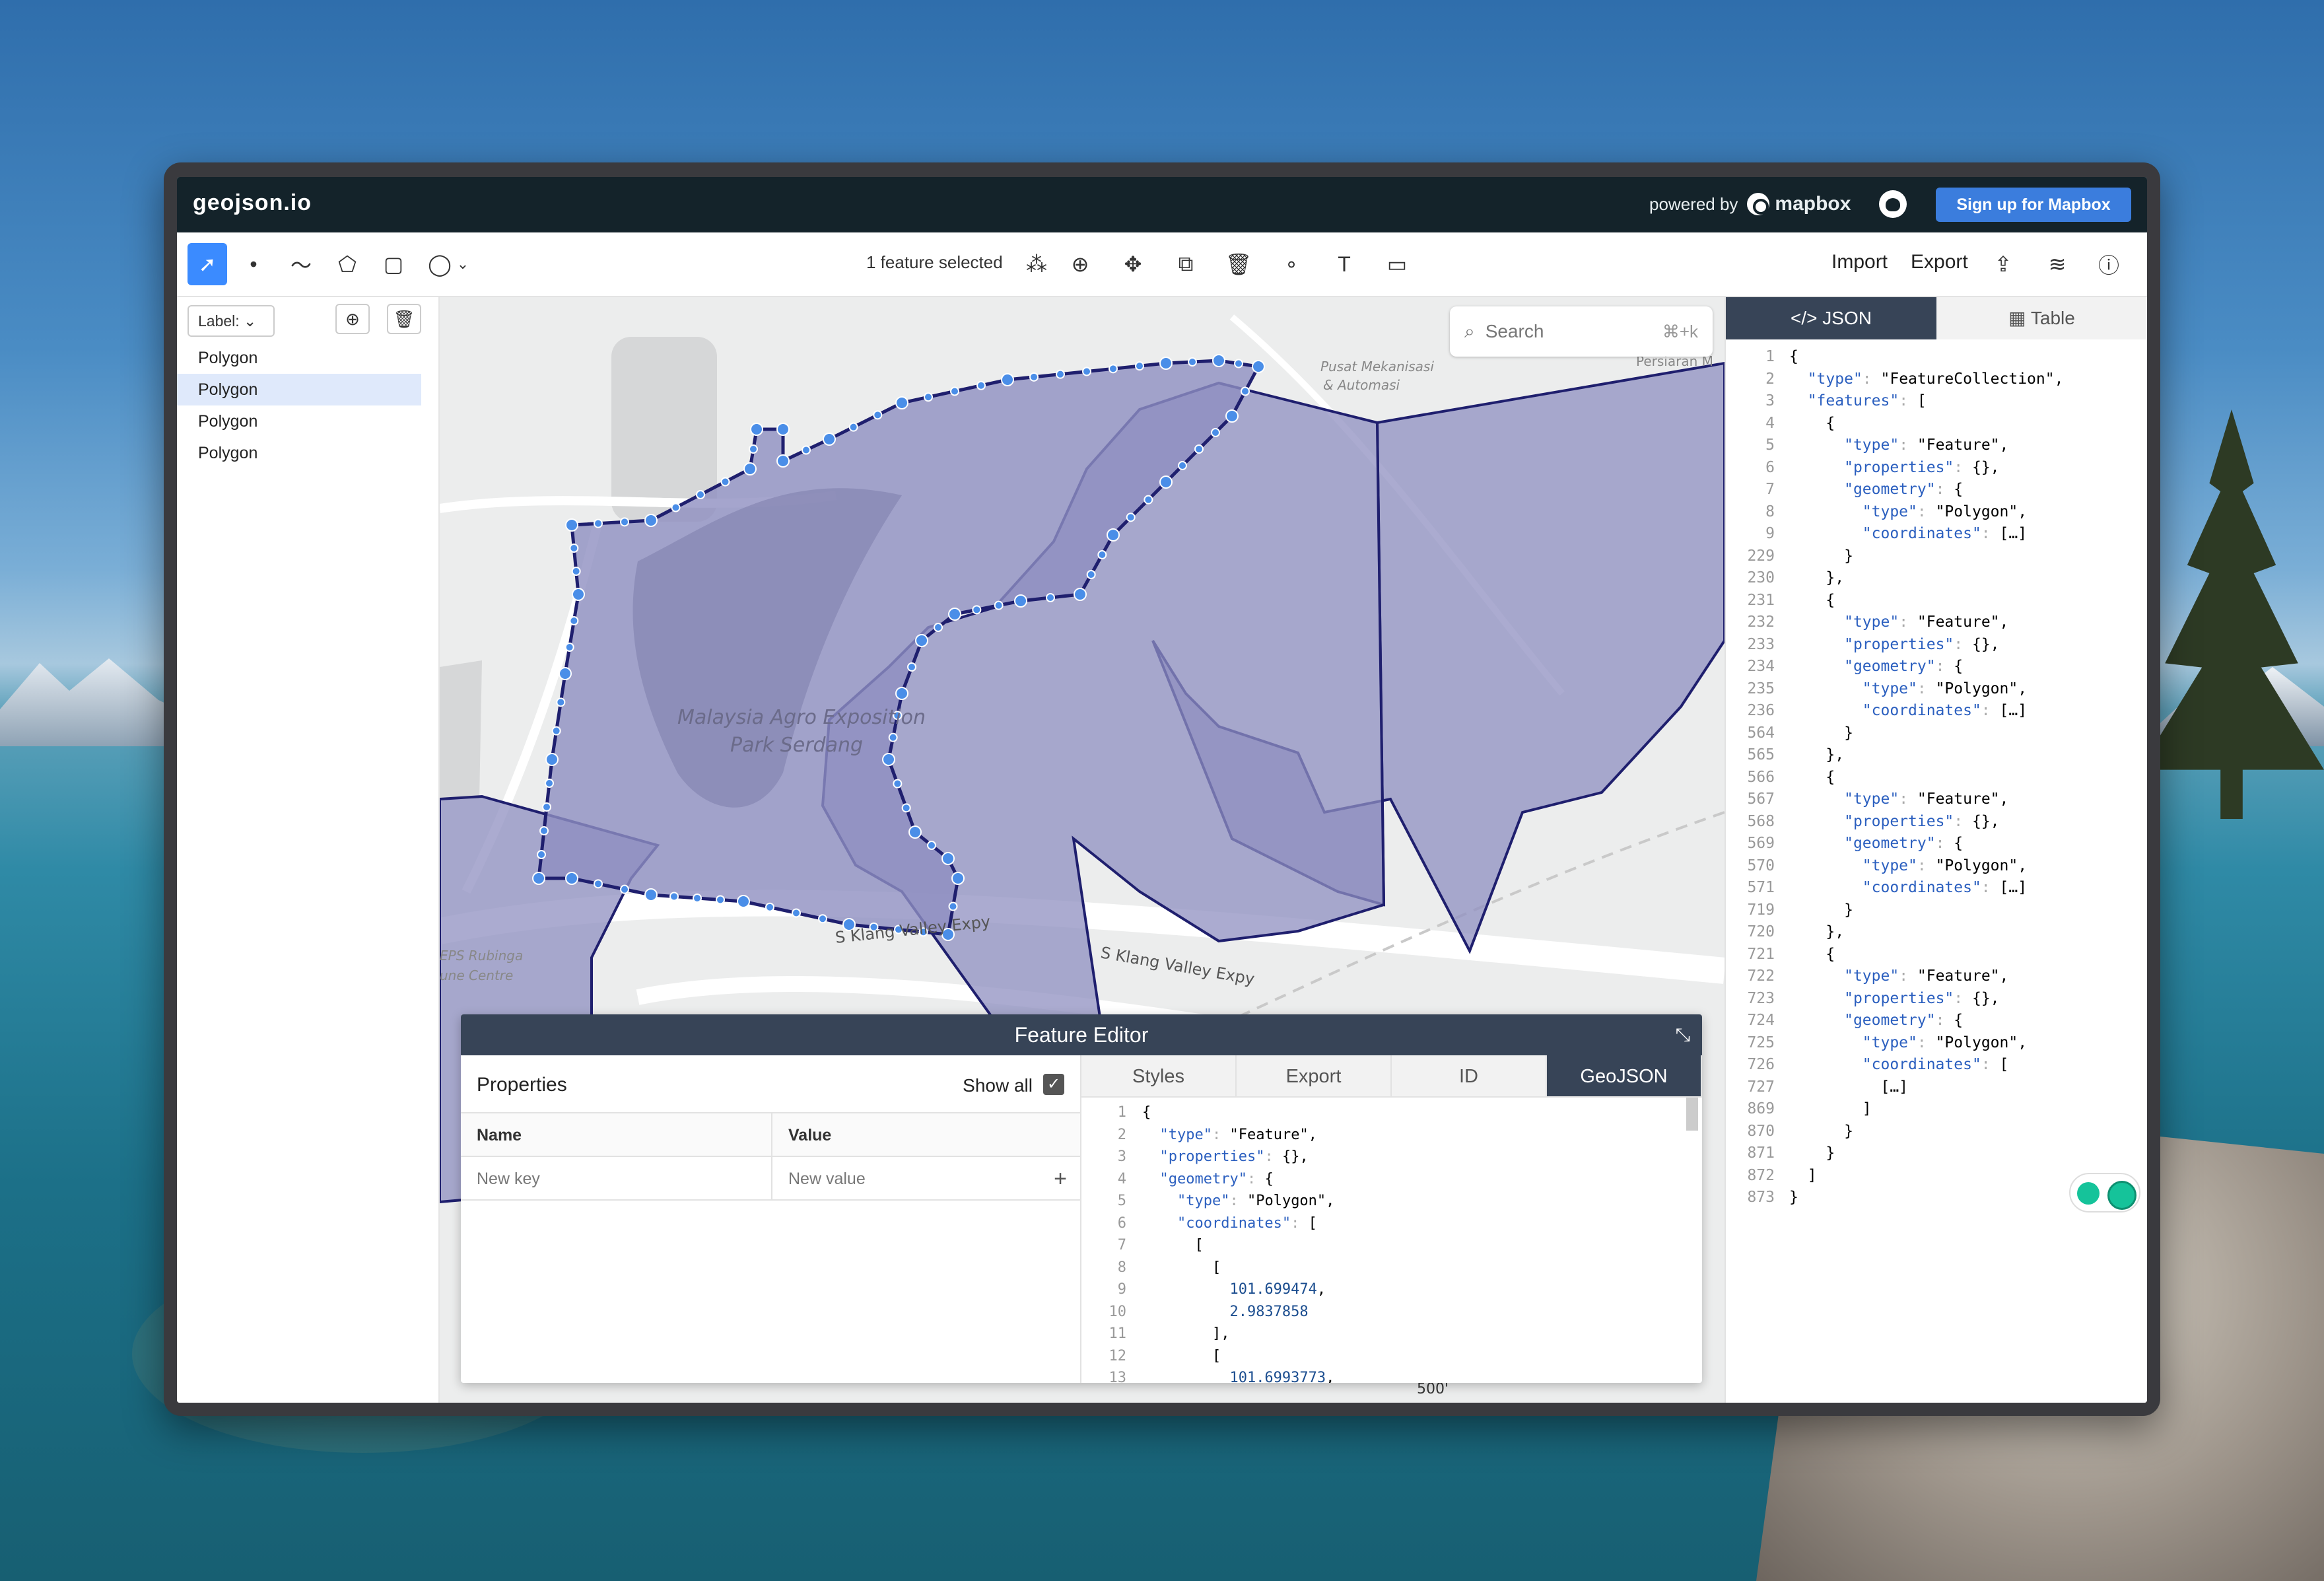 Image resolution: width=2324 pixels, height=1581 pixels. I want to click on powered-by: powered by mapbox, so click(1750, 204).